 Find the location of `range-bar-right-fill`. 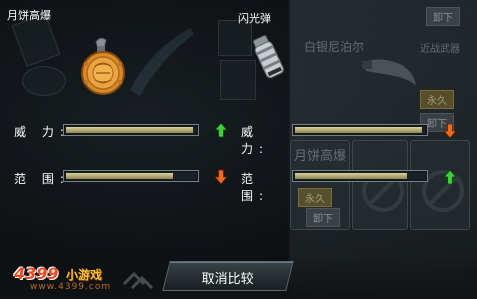

range-bar-right-fill is located at coordinates (351, 176).